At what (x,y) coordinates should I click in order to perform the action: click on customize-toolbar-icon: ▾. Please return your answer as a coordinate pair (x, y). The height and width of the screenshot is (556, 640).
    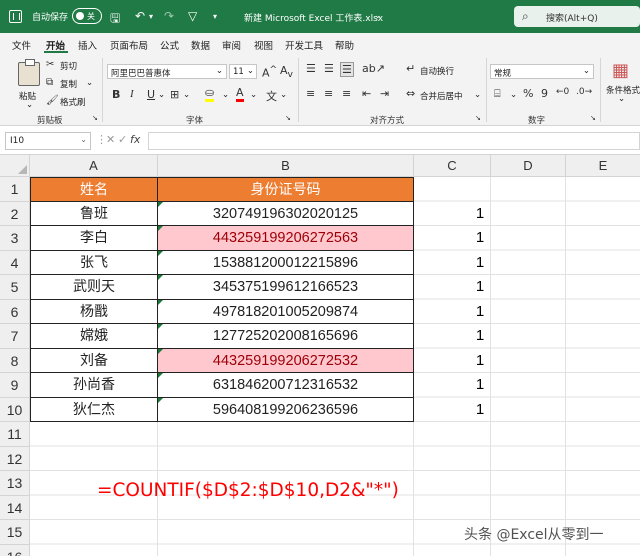
    Looking at the image, I should click on (215, 16).